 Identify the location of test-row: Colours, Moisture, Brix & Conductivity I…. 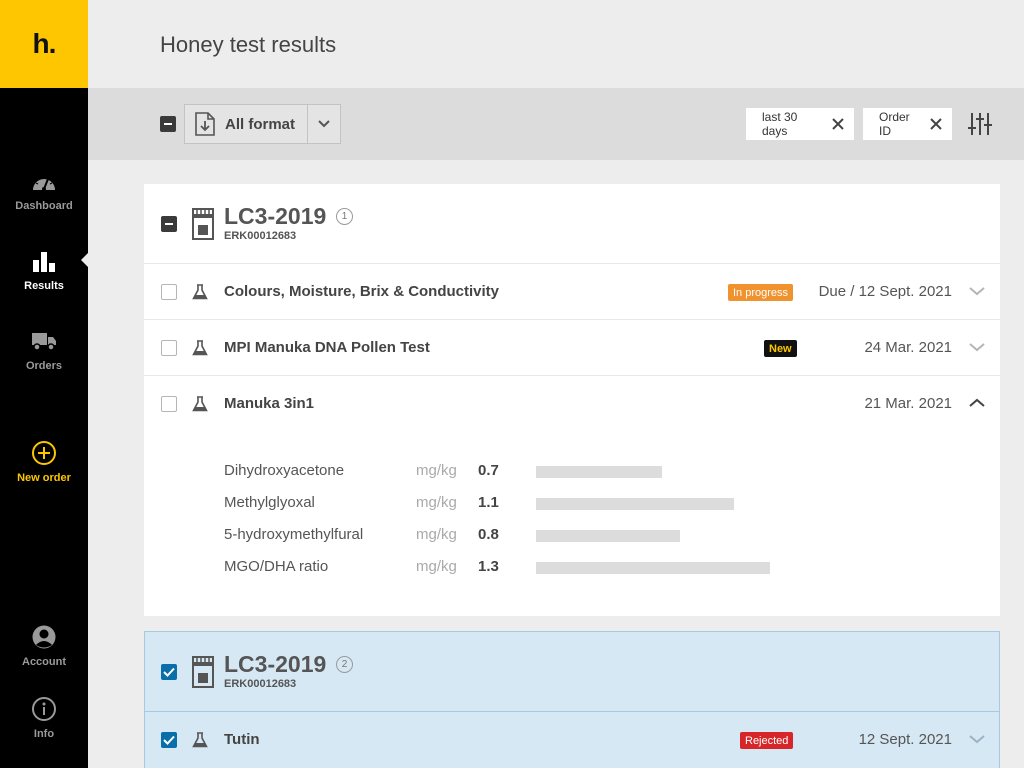
(572, 292).